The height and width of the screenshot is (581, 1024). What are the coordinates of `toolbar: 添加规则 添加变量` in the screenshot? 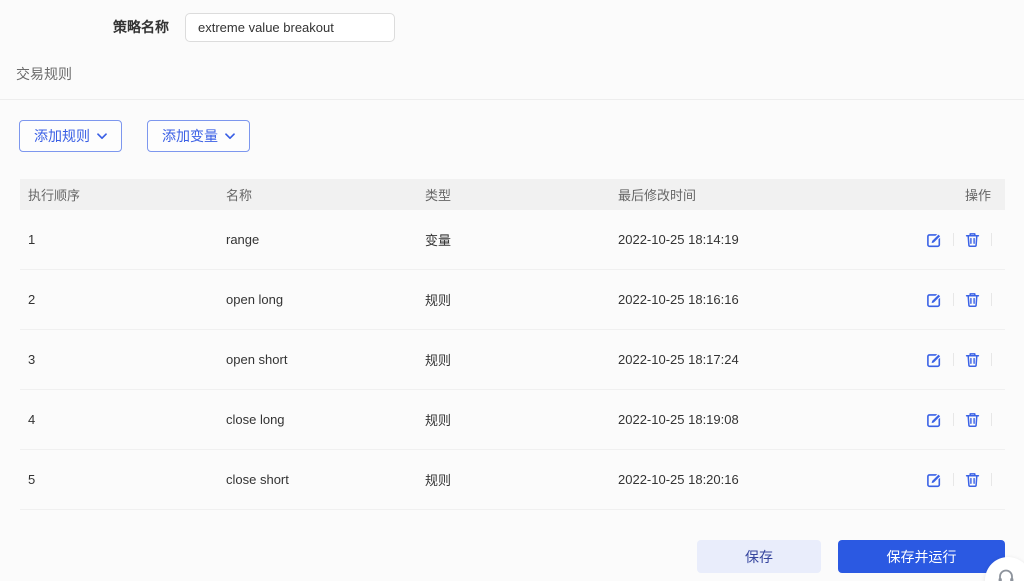 It's located at (521, 136).